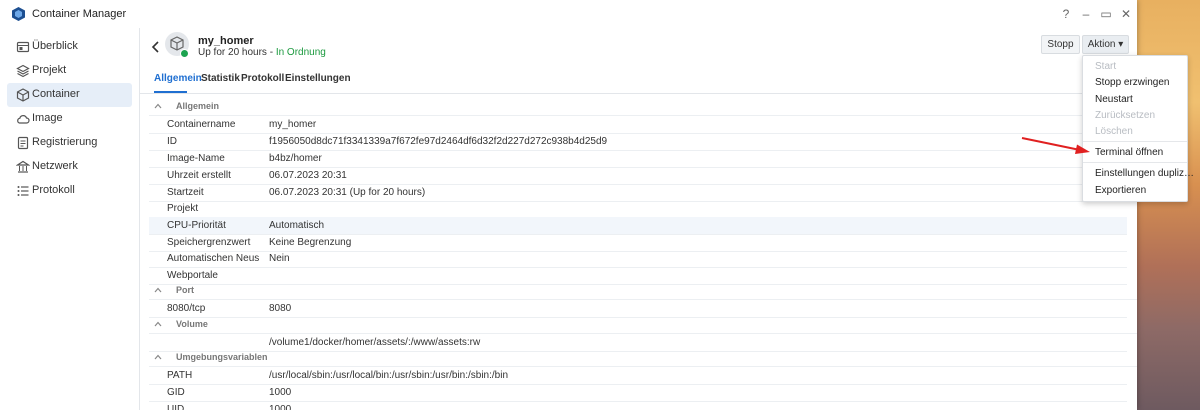  I want to click on project-icon, so click(23, 71).